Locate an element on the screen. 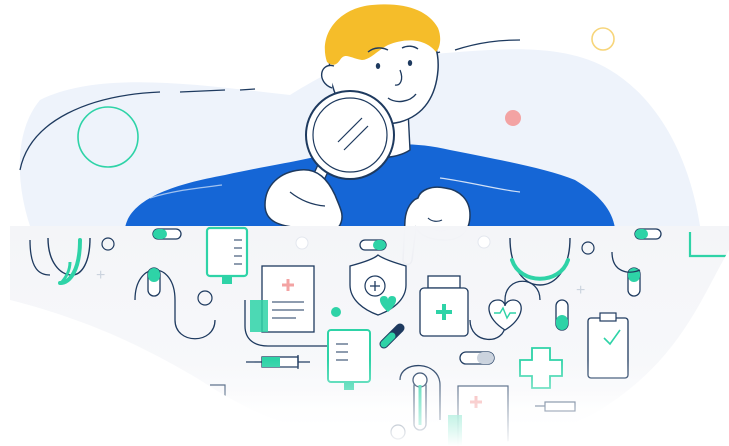 The height and width of the screenshot is (446, 729). half-dot-icon is located at coordinates (336, 312).